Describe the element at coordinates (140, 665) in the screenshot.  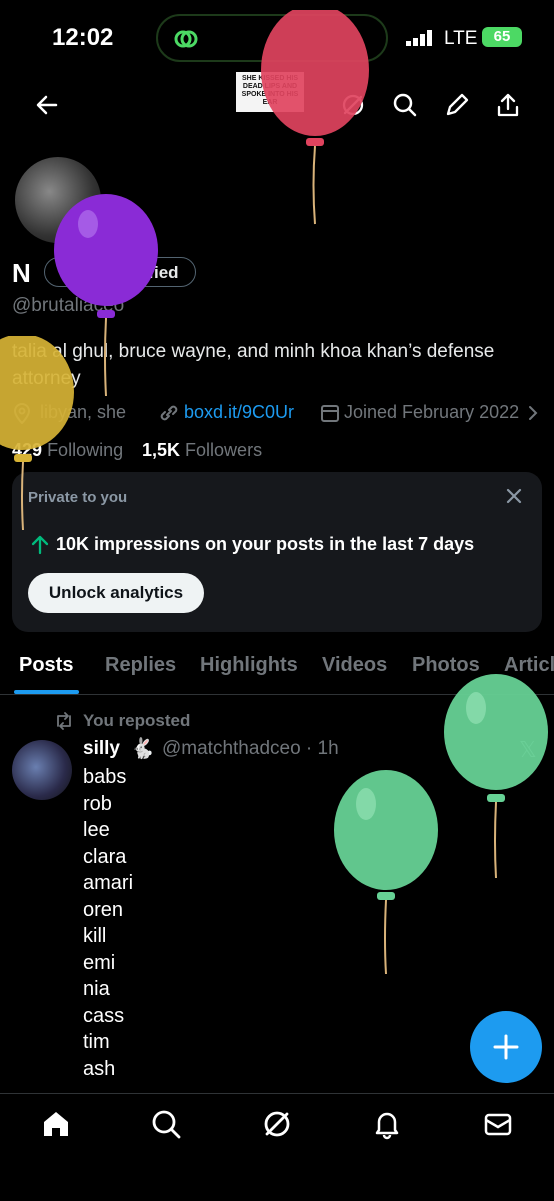
I see `tab-replies: Replies` at that location.